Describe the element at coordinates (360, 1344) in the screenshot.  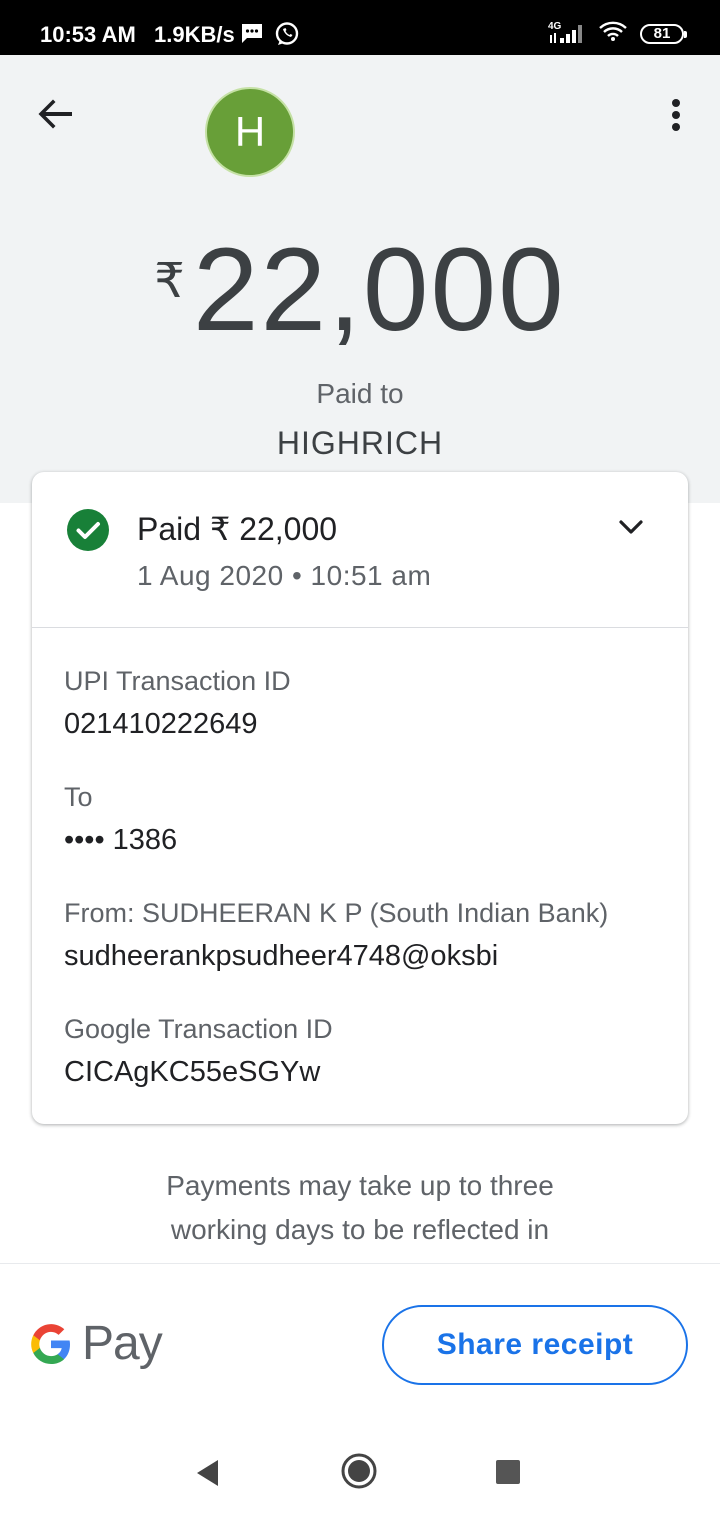
I see `bottom-action-bar: Pay Share receipt` at that location.